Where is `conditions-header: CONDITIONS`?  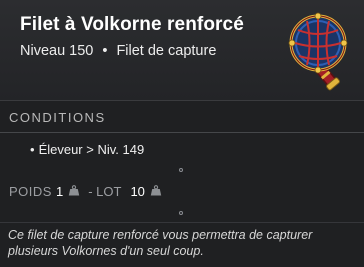 conditions-header: CONDITIONS is located at coordinates (57, 117).